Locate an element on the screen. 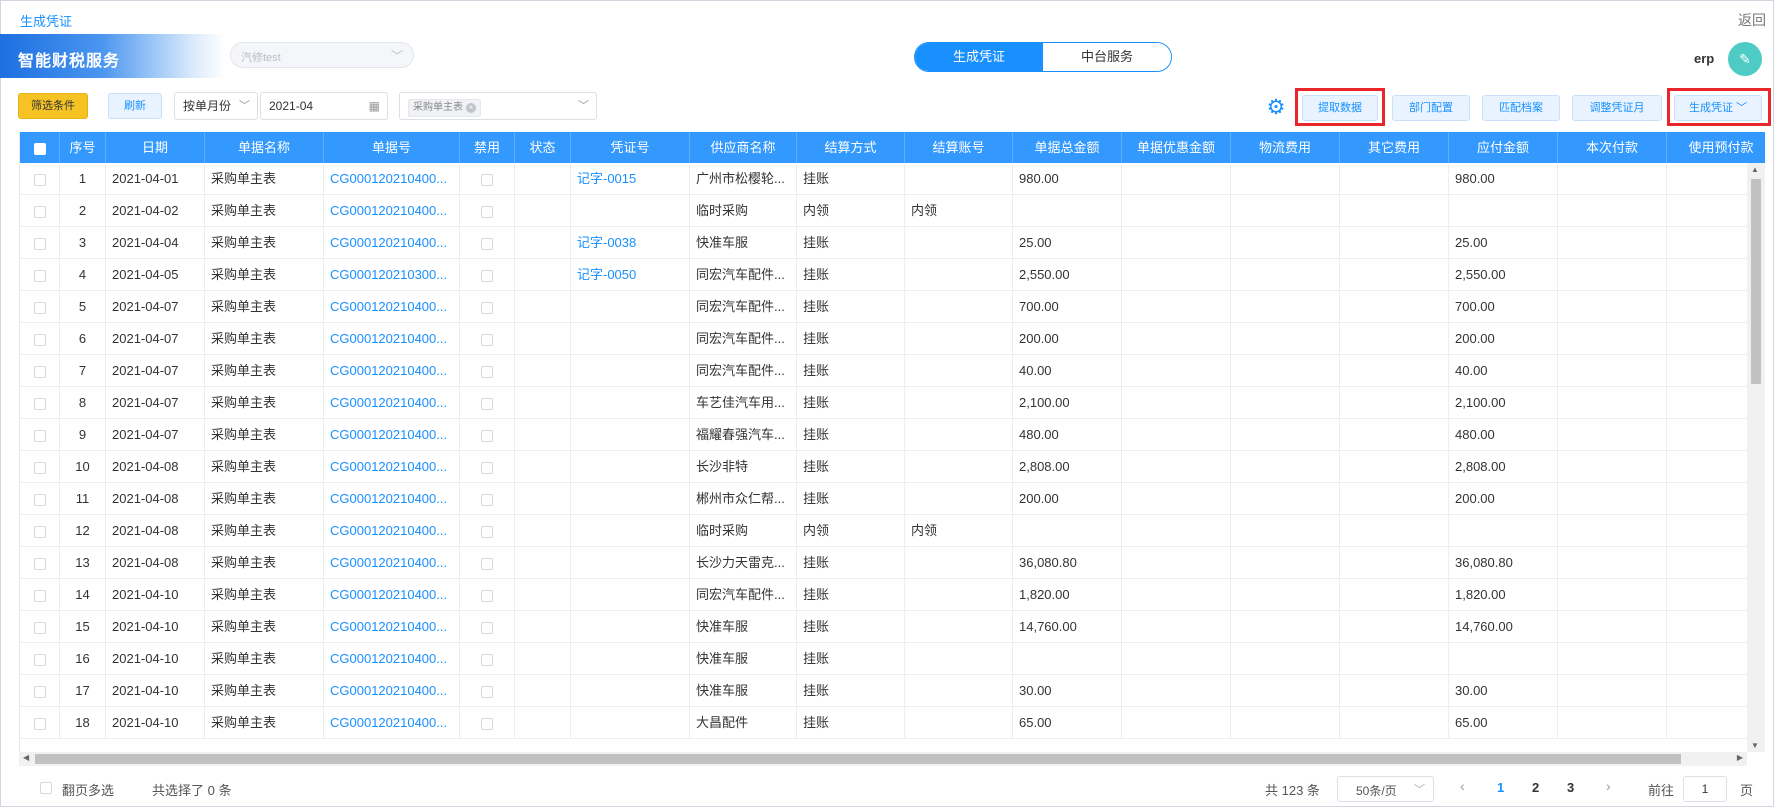 Image resolution: width=1774 pixels, height=807 pixels. page-size-select: 50条/页 ﹀ is located at coordinates (1385, 789).